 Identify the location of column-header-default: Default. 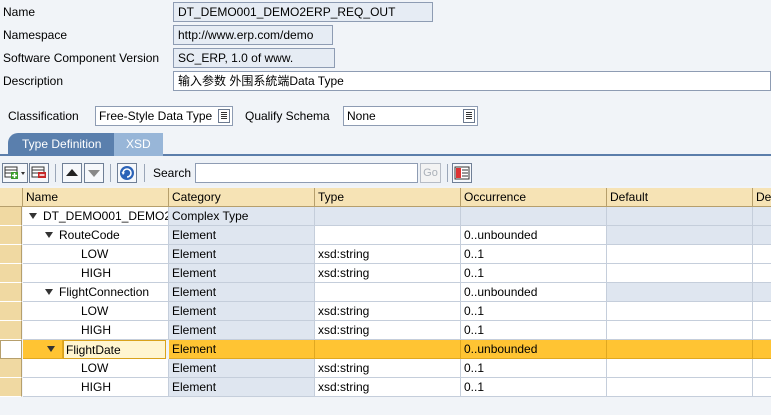
(680, 197).